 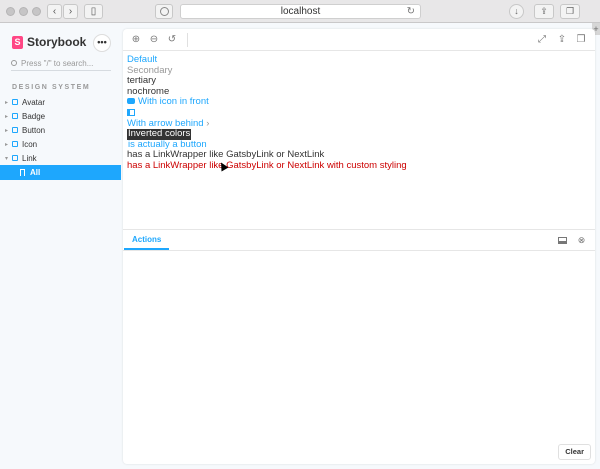 I want to click on arrow-right-icon: ›, so click(x=208, y=123).